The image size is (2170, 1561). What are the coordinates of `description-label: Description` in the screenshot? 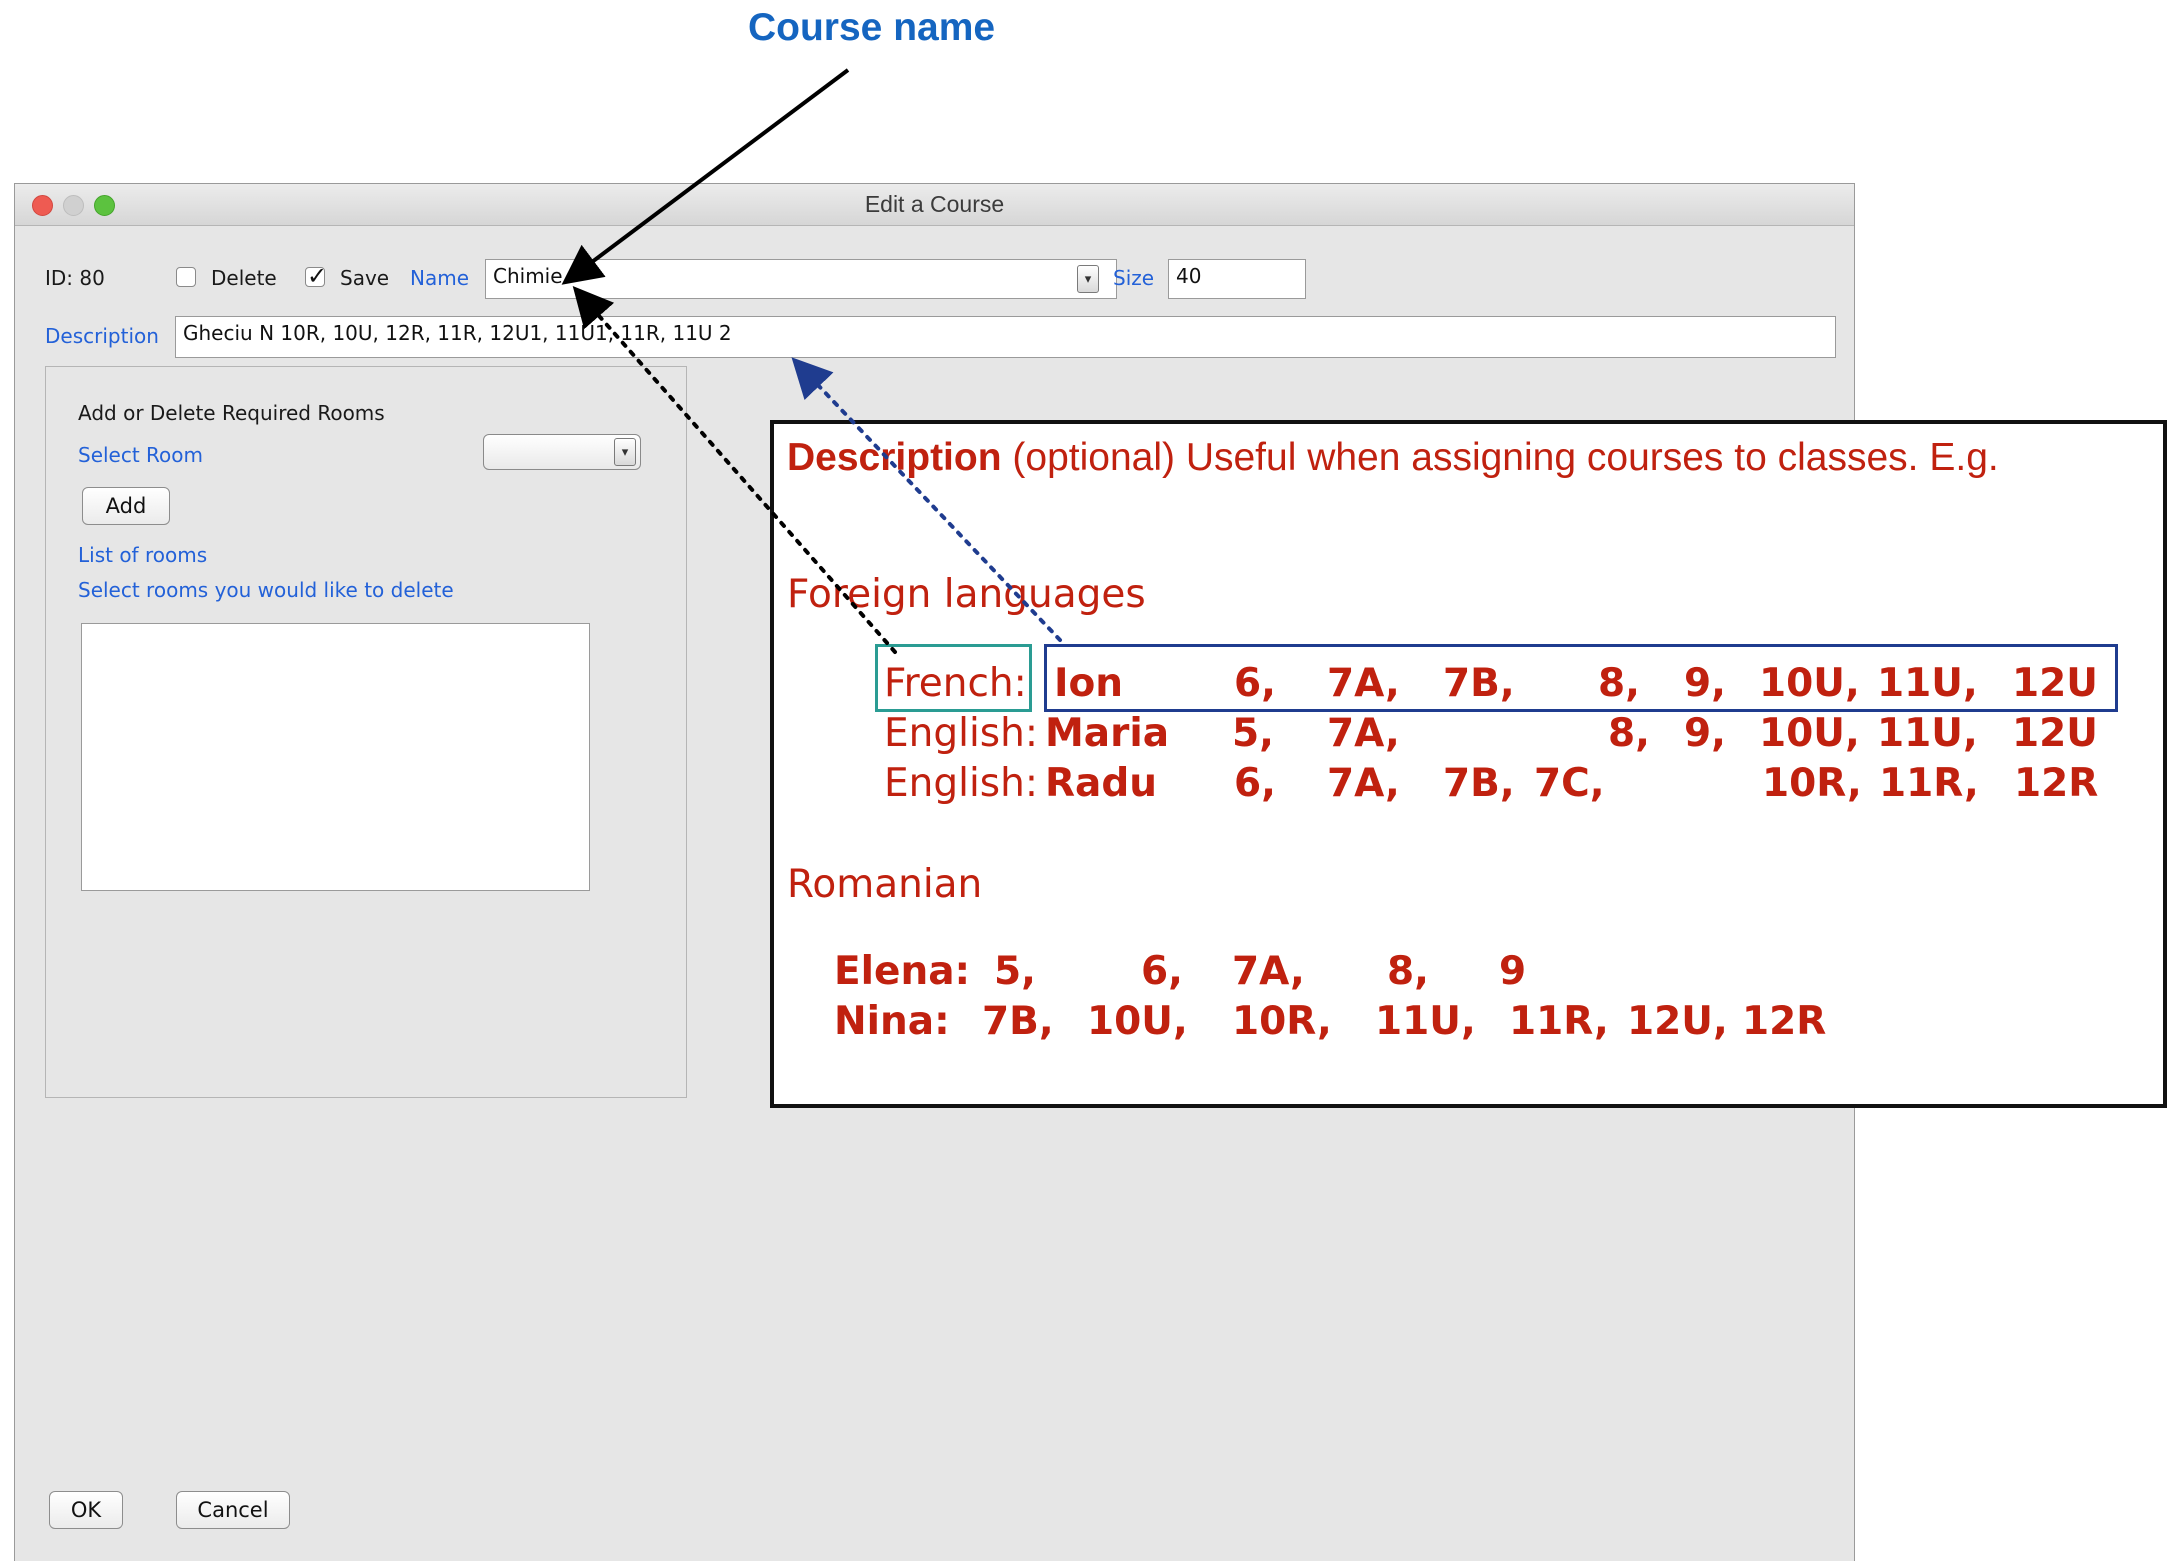 It's located at (102, 336).